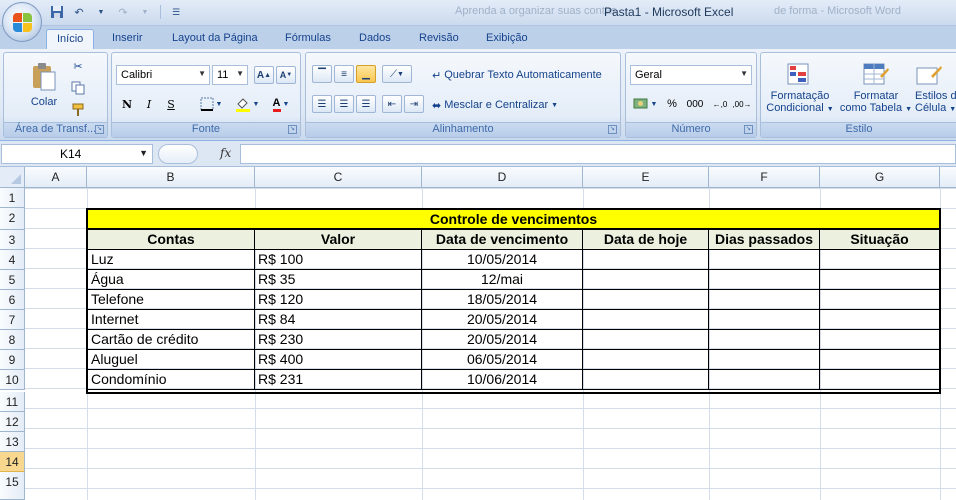 This screenshot has height=500, width=956. Describe the element at coordinates (876, 88) in the screenshot. I see `format-as-table-button: Formatar como Tabela ▼` at that location.